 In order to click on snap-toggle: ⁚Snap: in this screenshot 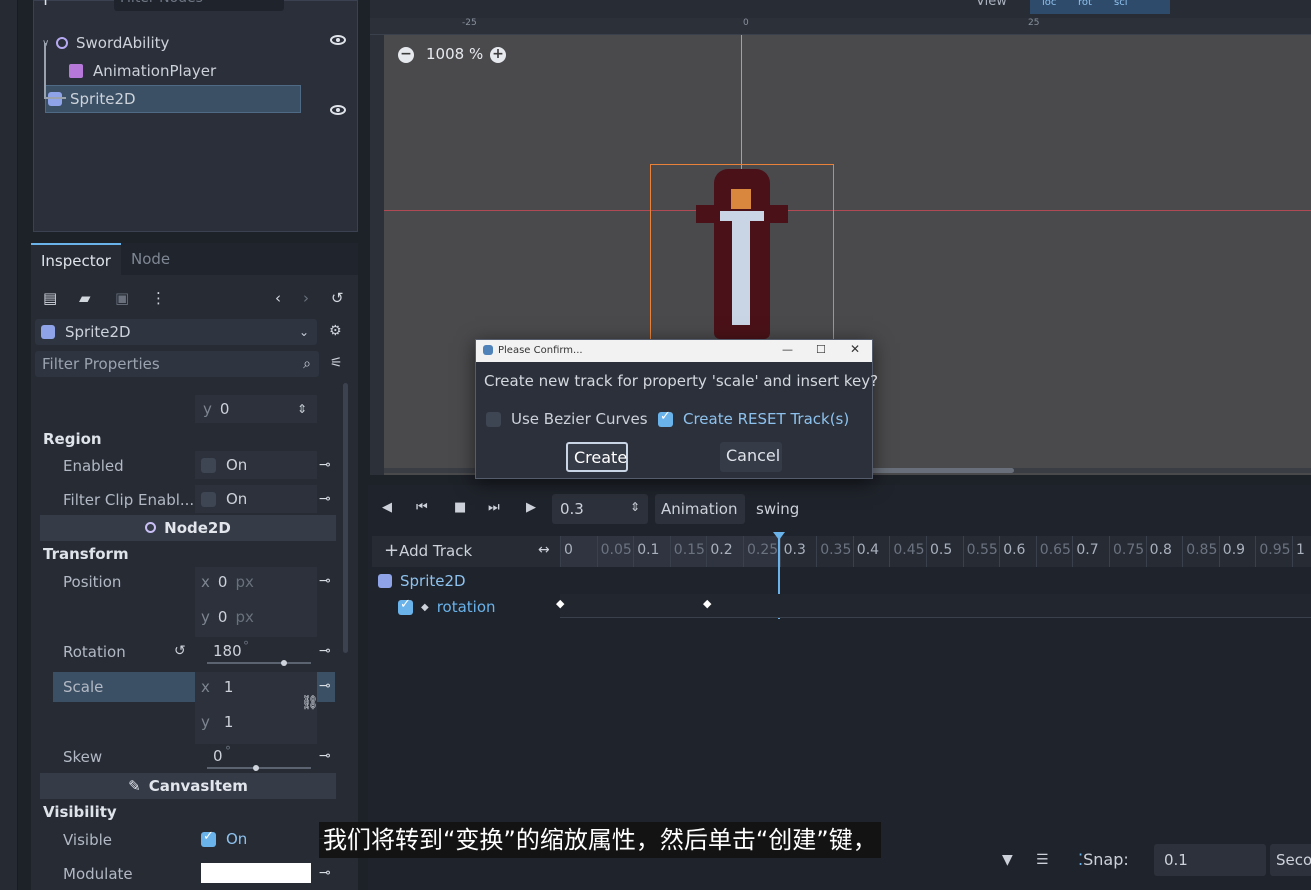, I will do `click(1103, 859)`.